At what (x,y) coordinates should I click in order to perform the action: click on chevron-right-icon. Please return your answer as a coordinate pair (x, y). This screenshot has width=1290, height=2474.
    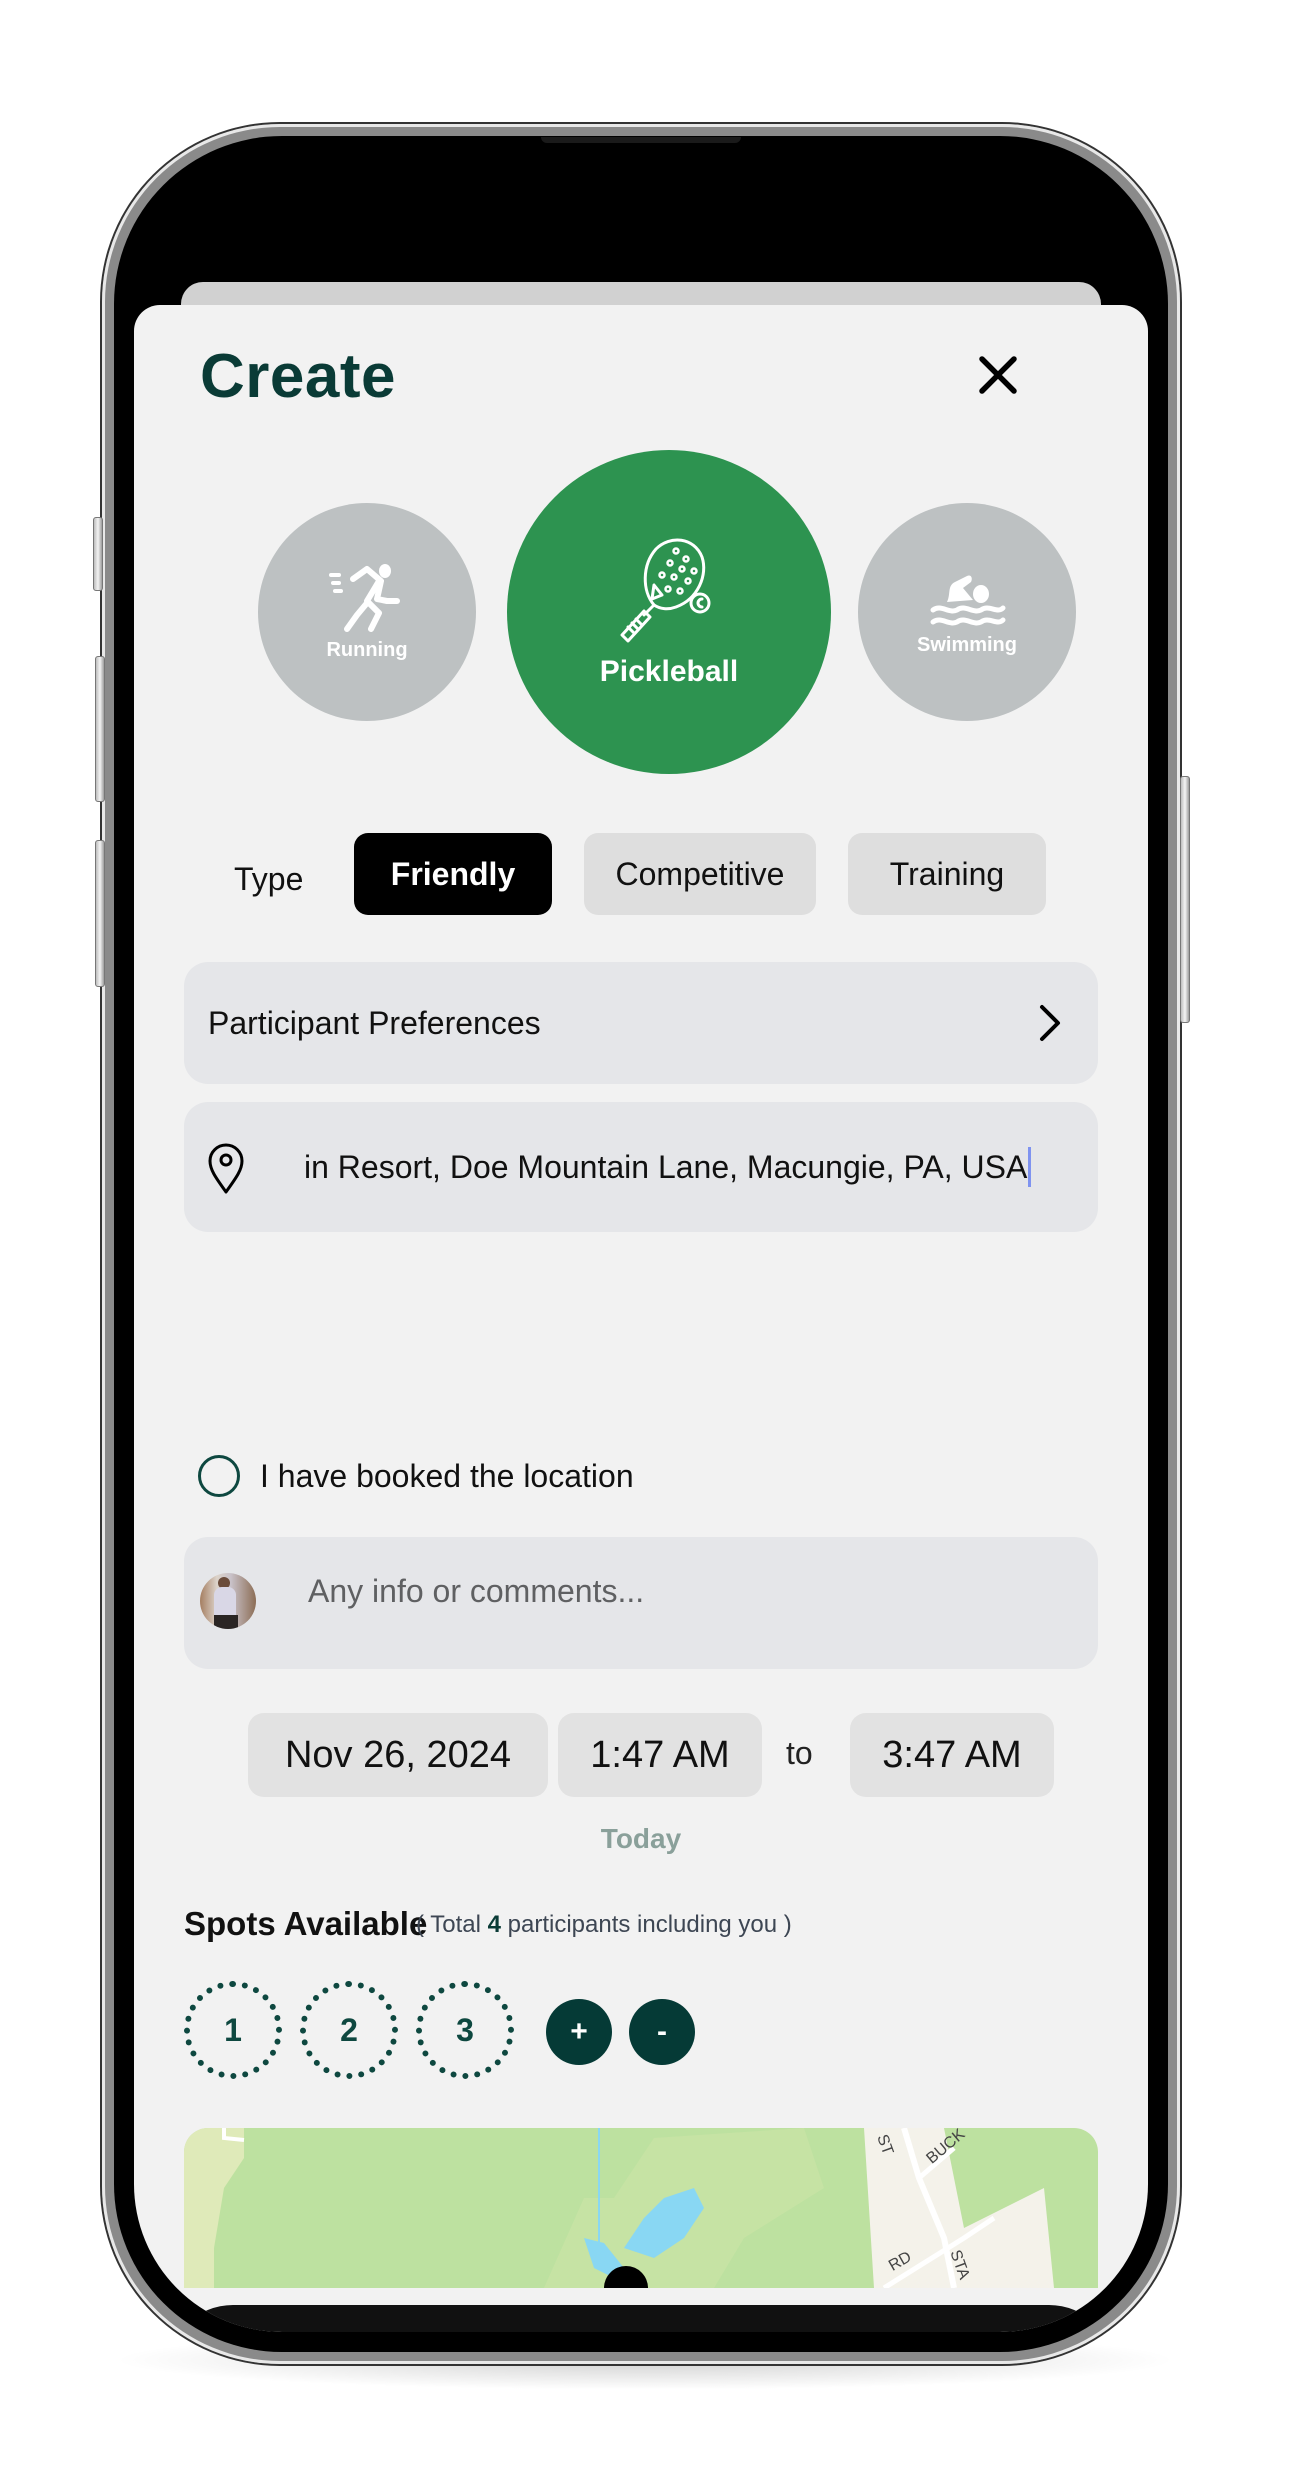
    Looking at the image, I should click on (1050, 1023).